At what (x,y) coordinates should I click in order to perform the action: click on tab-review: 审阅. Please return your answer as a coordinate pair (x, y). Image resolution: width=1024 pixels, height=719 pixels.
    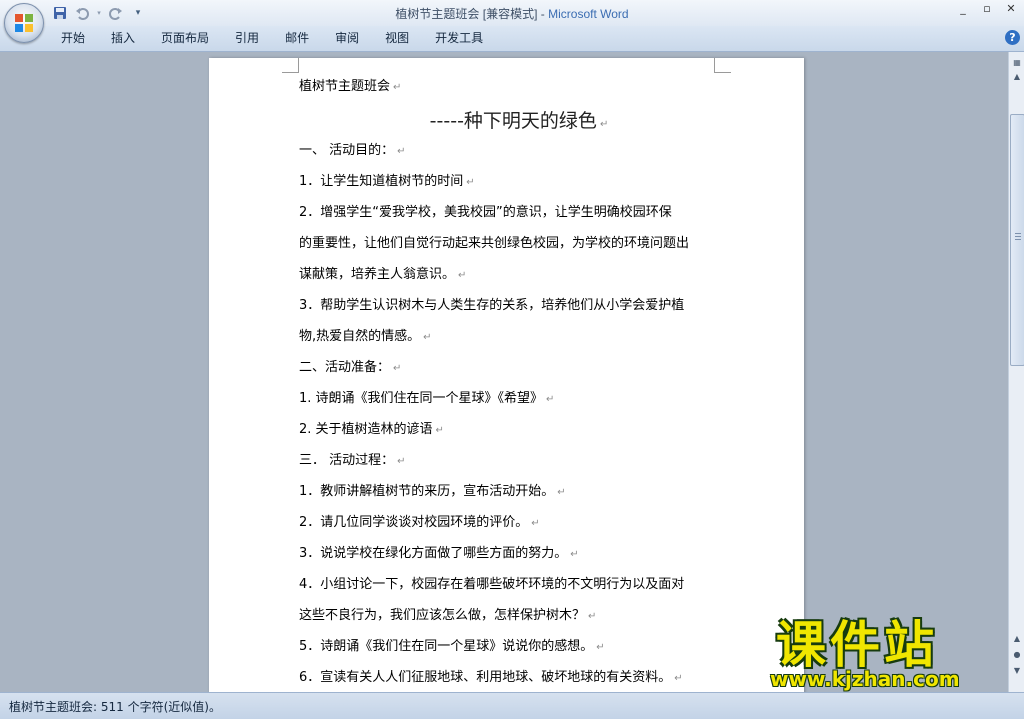
    Looking at the image, I should click on (347, 38).